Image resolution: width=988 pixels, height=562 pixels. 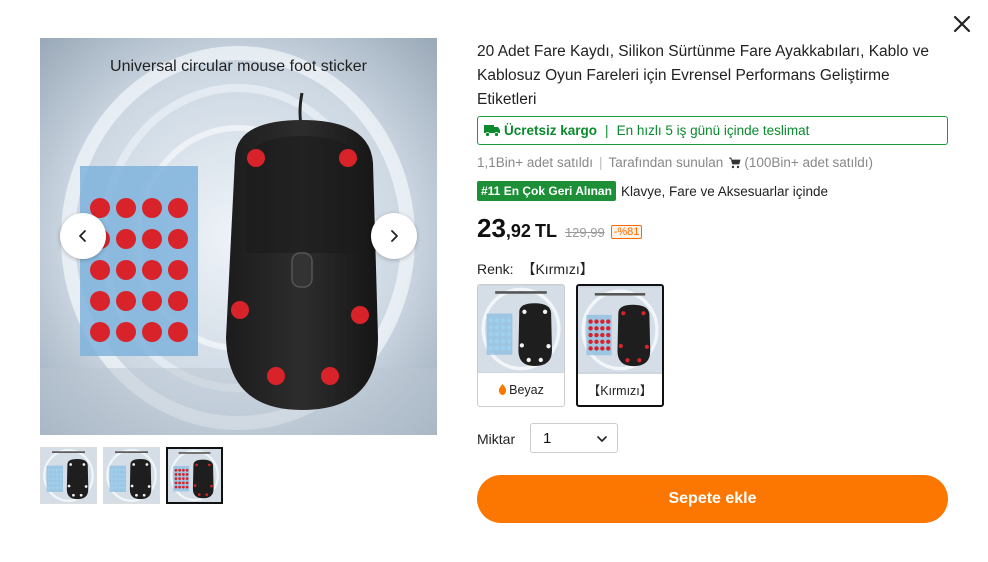 I want to click on color-label: Renk: 【Kırmızı】, so click(x=535, y=269).